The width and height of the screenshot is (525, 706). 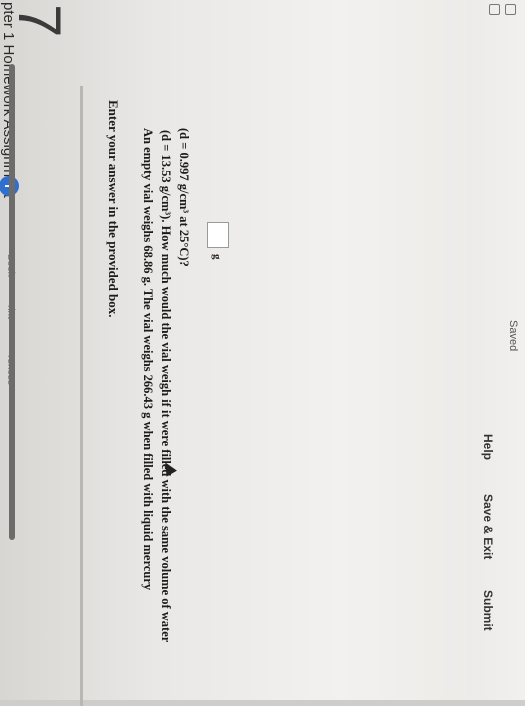 What do you see at coordinates (113, 209) in the screenshot?
I see `instruction-text: Enter your answer in the provided box.` at bounding box center [113, 209].